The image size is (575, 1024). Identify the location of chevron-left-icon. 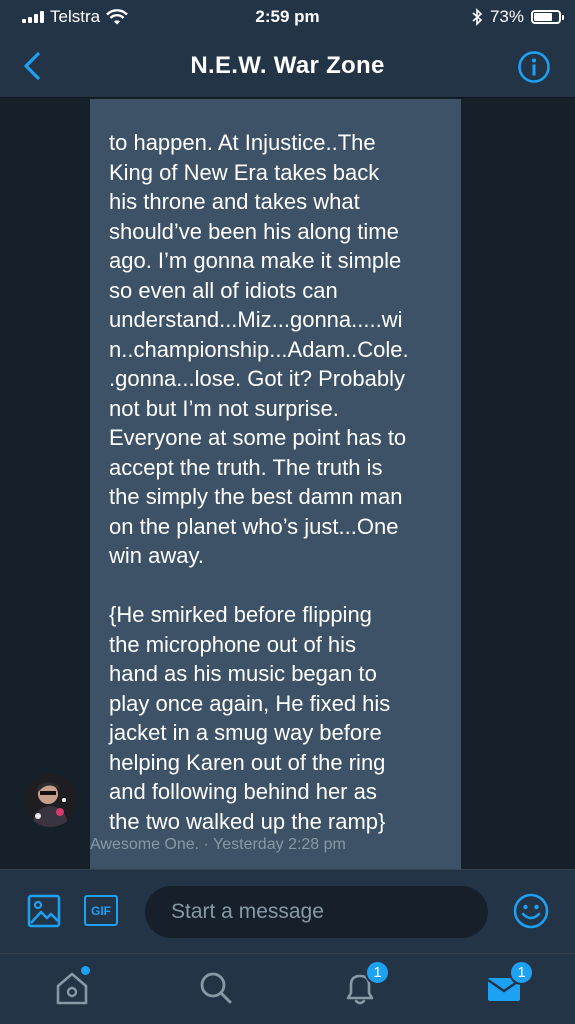
(32, 66).